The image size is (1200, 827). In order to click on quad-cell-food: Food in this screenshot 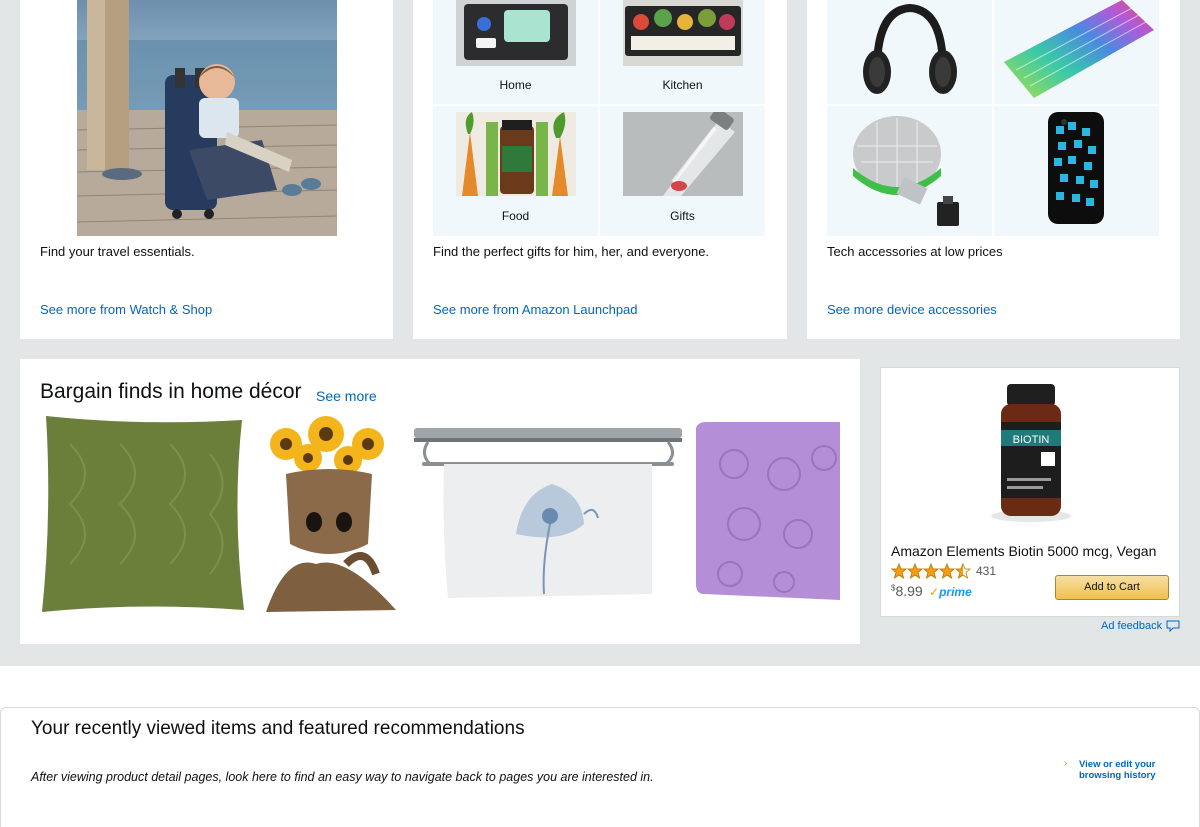, I will do `click(515, 171)`.